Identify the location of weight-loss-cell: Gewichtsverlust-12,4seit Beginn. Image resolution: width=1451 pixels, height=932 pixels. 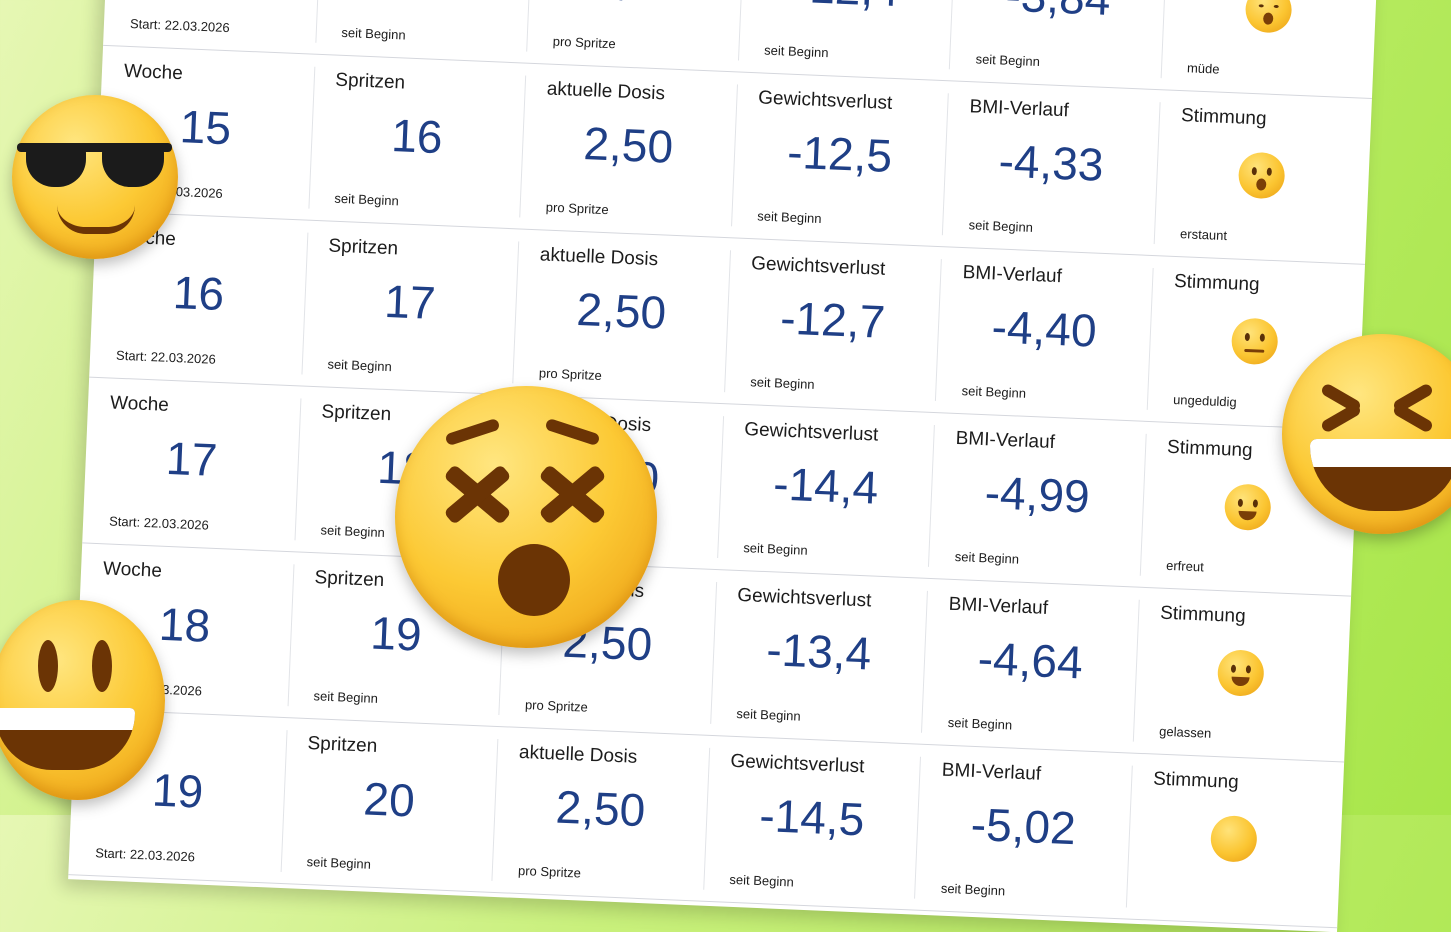
(846, 40).